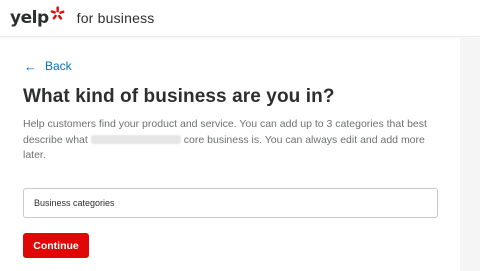  Describe the element at coordinates (240, 18) in the screenshot. I see `top-bar: yelp for business` at that location.